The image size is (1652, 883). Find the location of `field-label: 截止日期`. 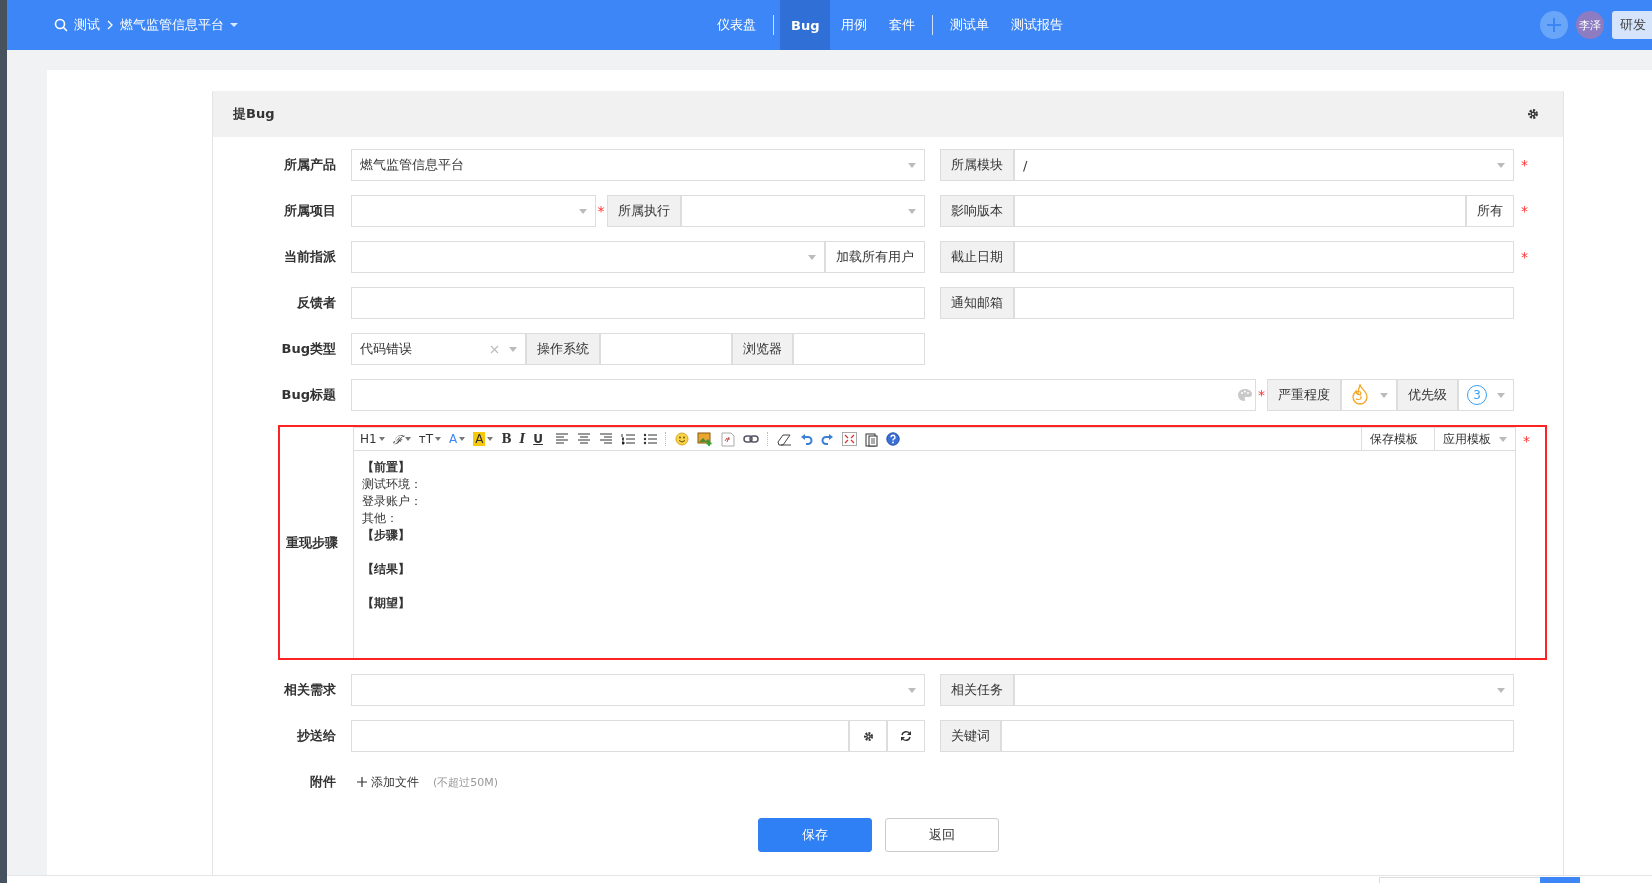

field-label: 截止日期 is located at coordinates (977, 257).